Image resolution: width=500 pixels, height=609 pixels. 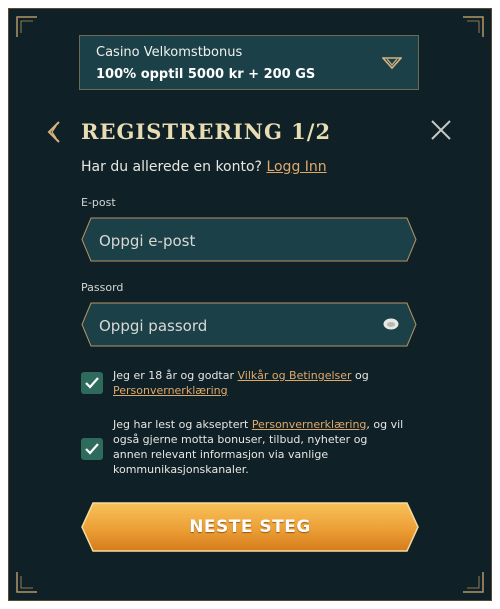 I want to click on marketing-checkbox, so click(x=92, y=449).